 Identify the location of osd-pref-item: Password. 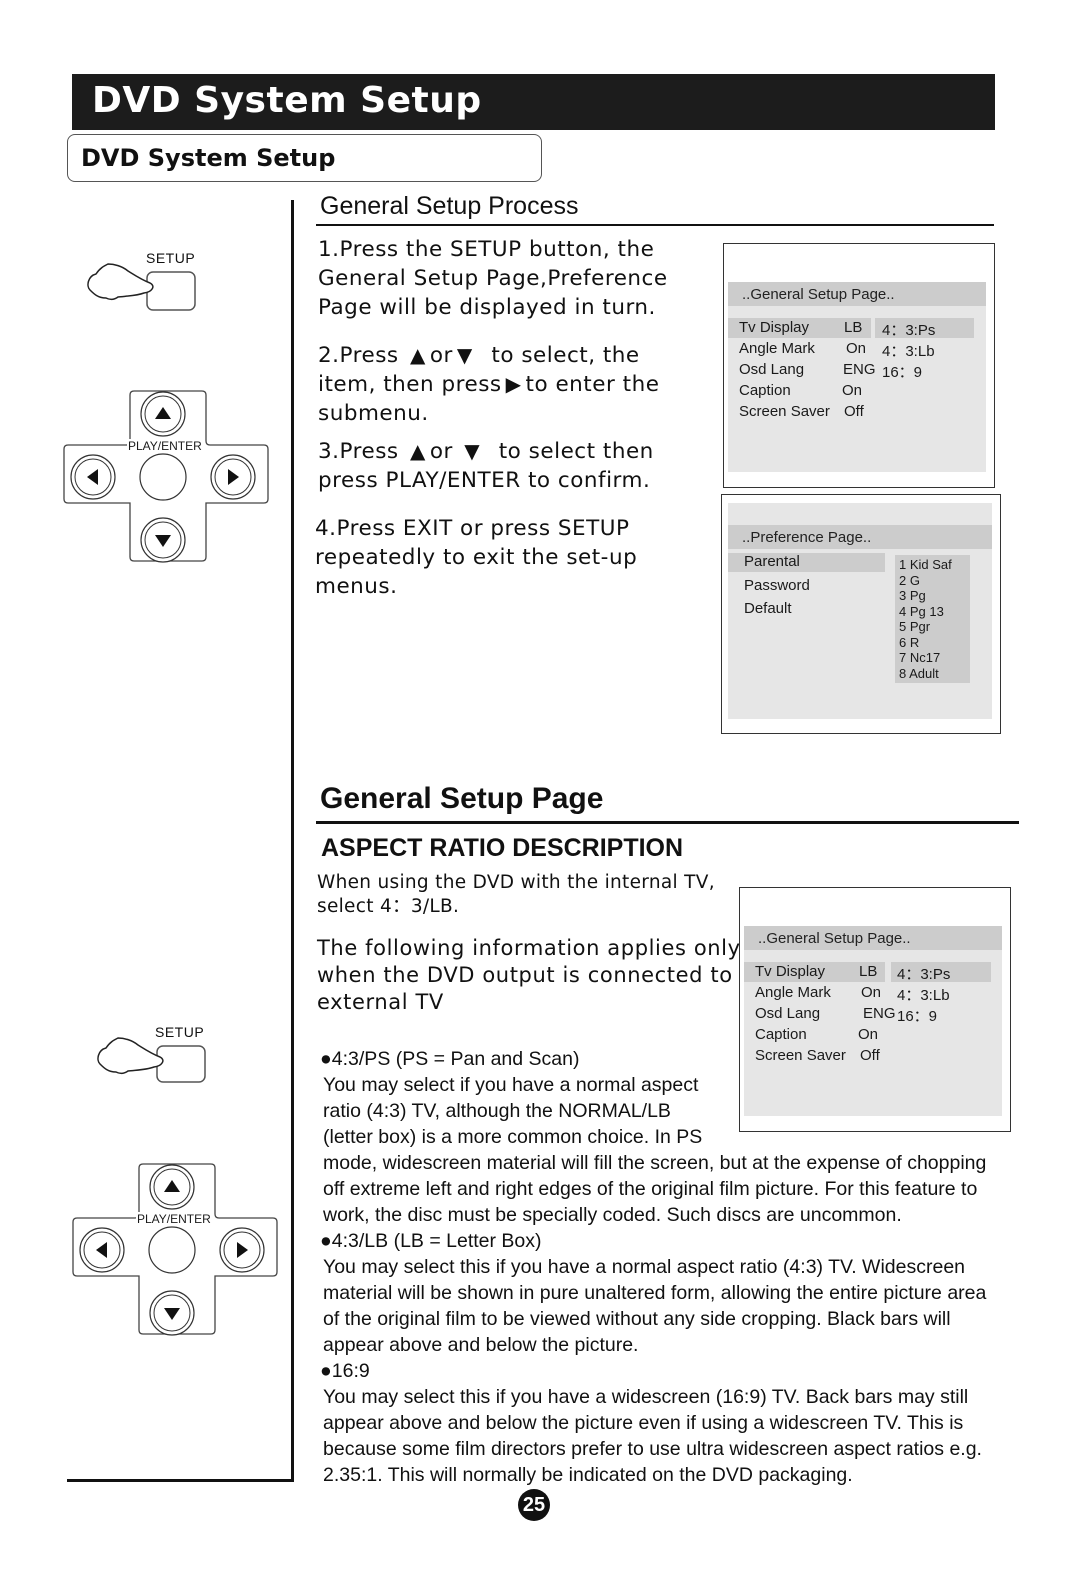
(777, 585).